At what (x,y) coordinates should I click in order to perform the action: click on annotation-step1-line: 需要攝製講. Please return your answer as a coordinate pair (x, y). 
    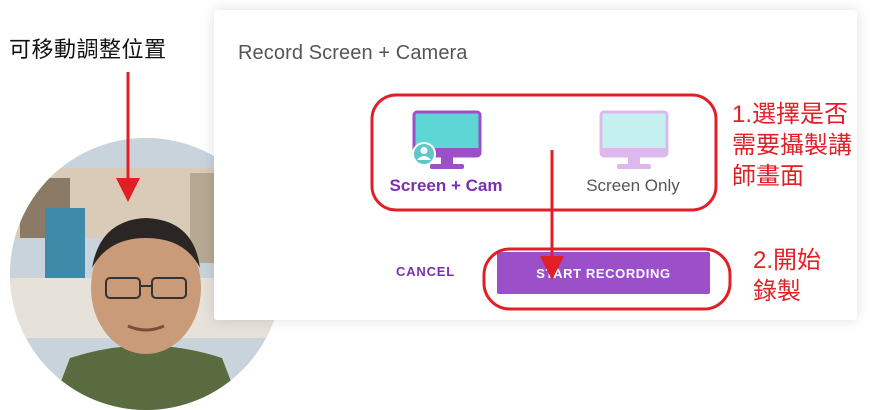
    Looking at the image, I should click on (792, 145).